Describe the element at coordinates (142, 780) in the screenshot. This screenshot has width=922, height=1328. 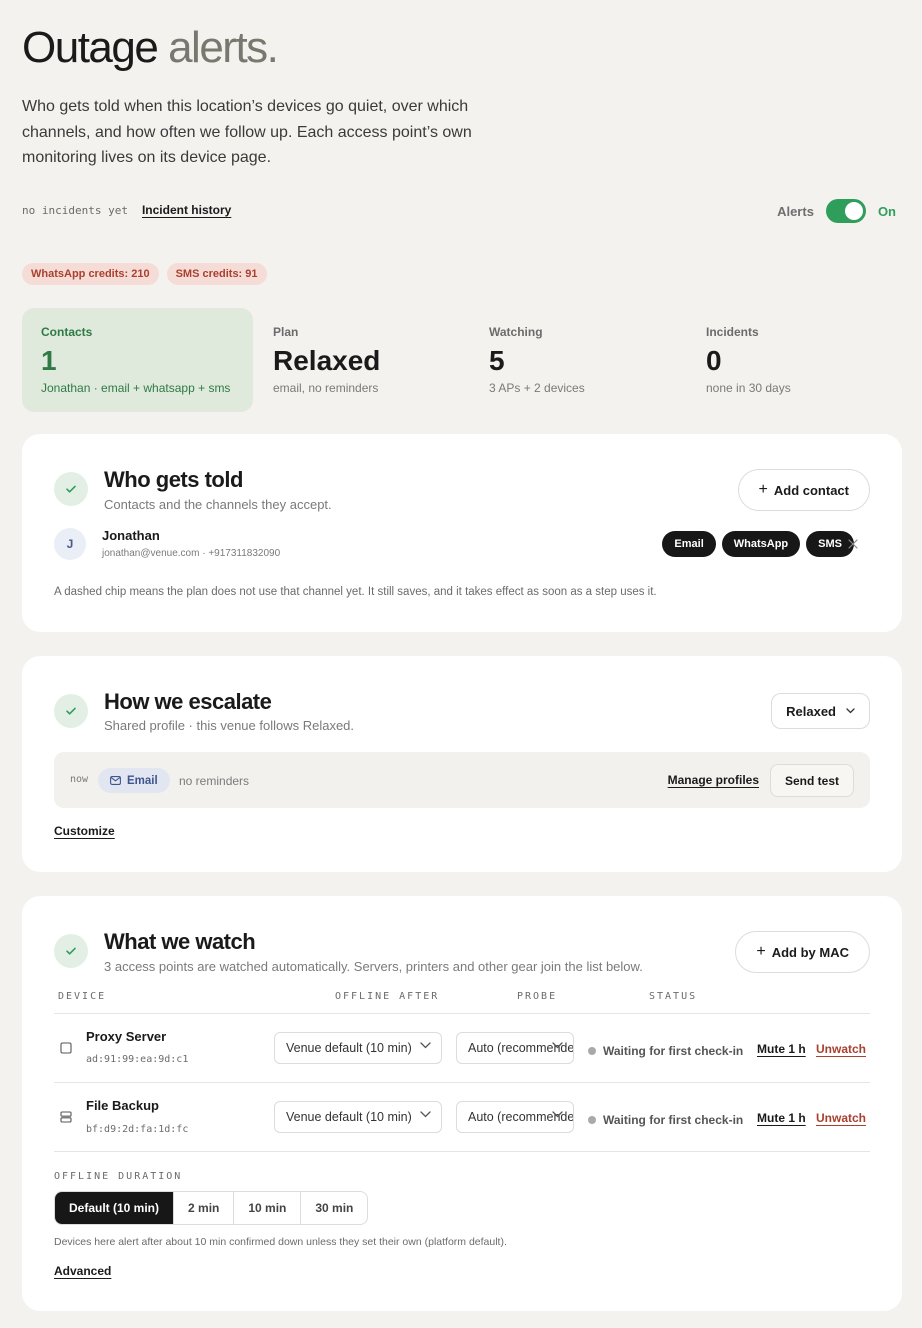
I see `step-channel-label: Email` at that location.